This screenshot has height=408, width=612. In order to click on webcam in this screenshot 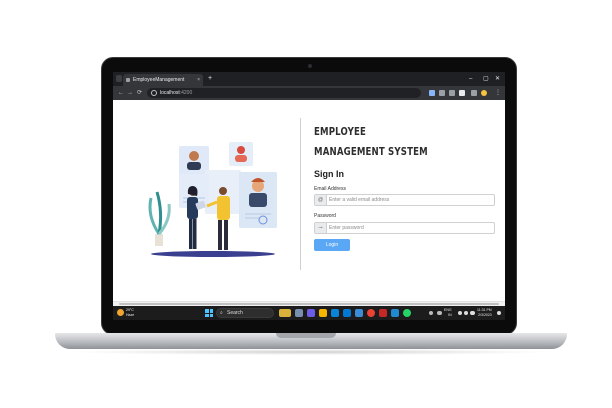, I will do `click(310, 66)`.